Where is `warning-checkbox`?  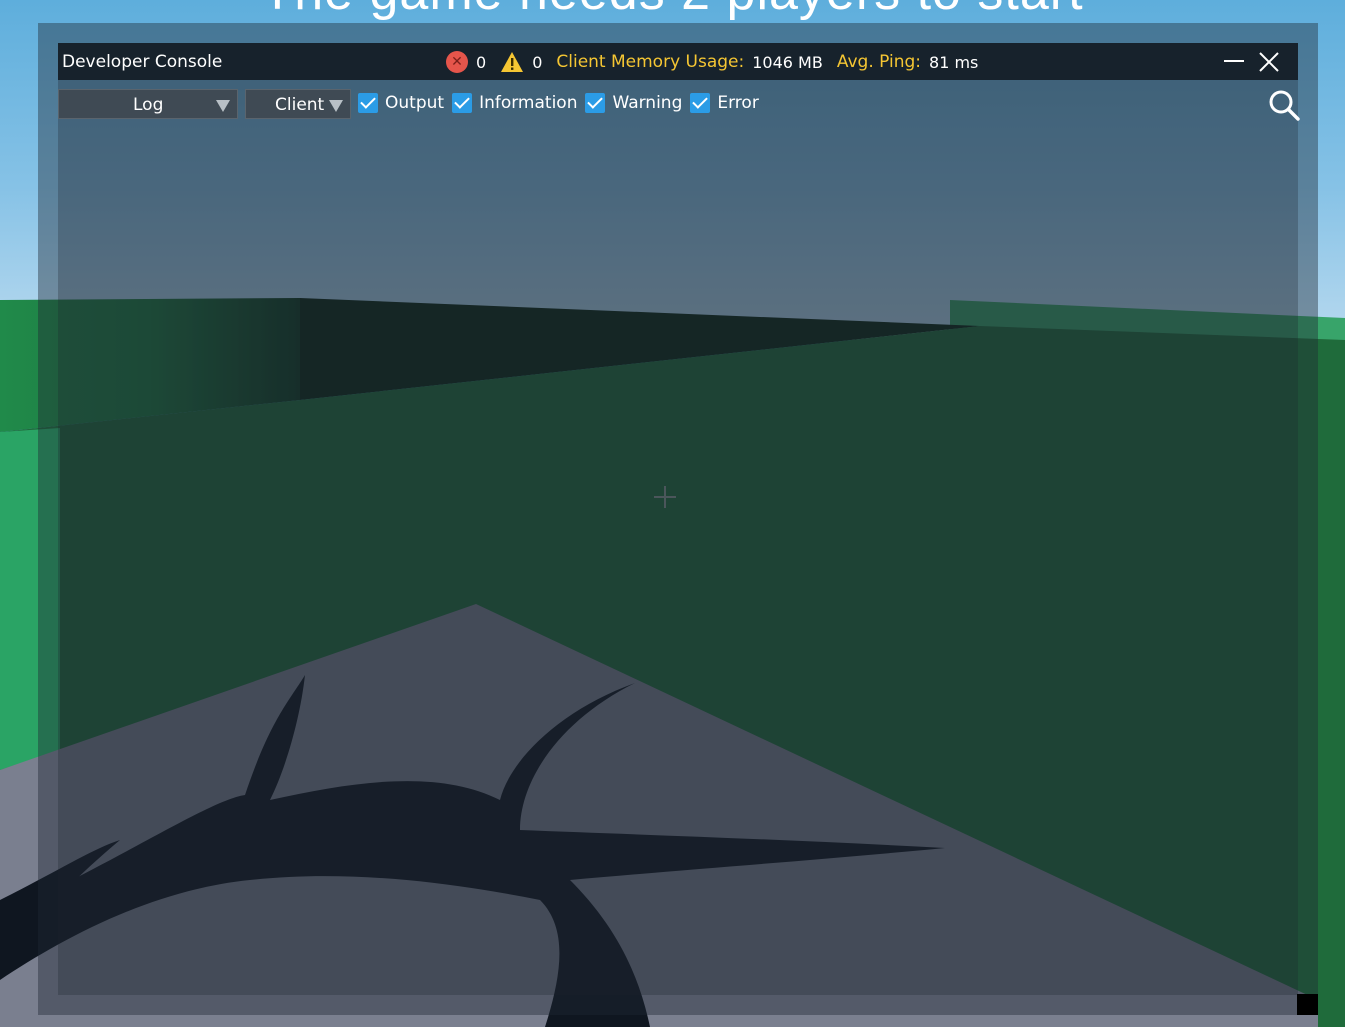 warning-checkbox is located at coordinates (595, 103).